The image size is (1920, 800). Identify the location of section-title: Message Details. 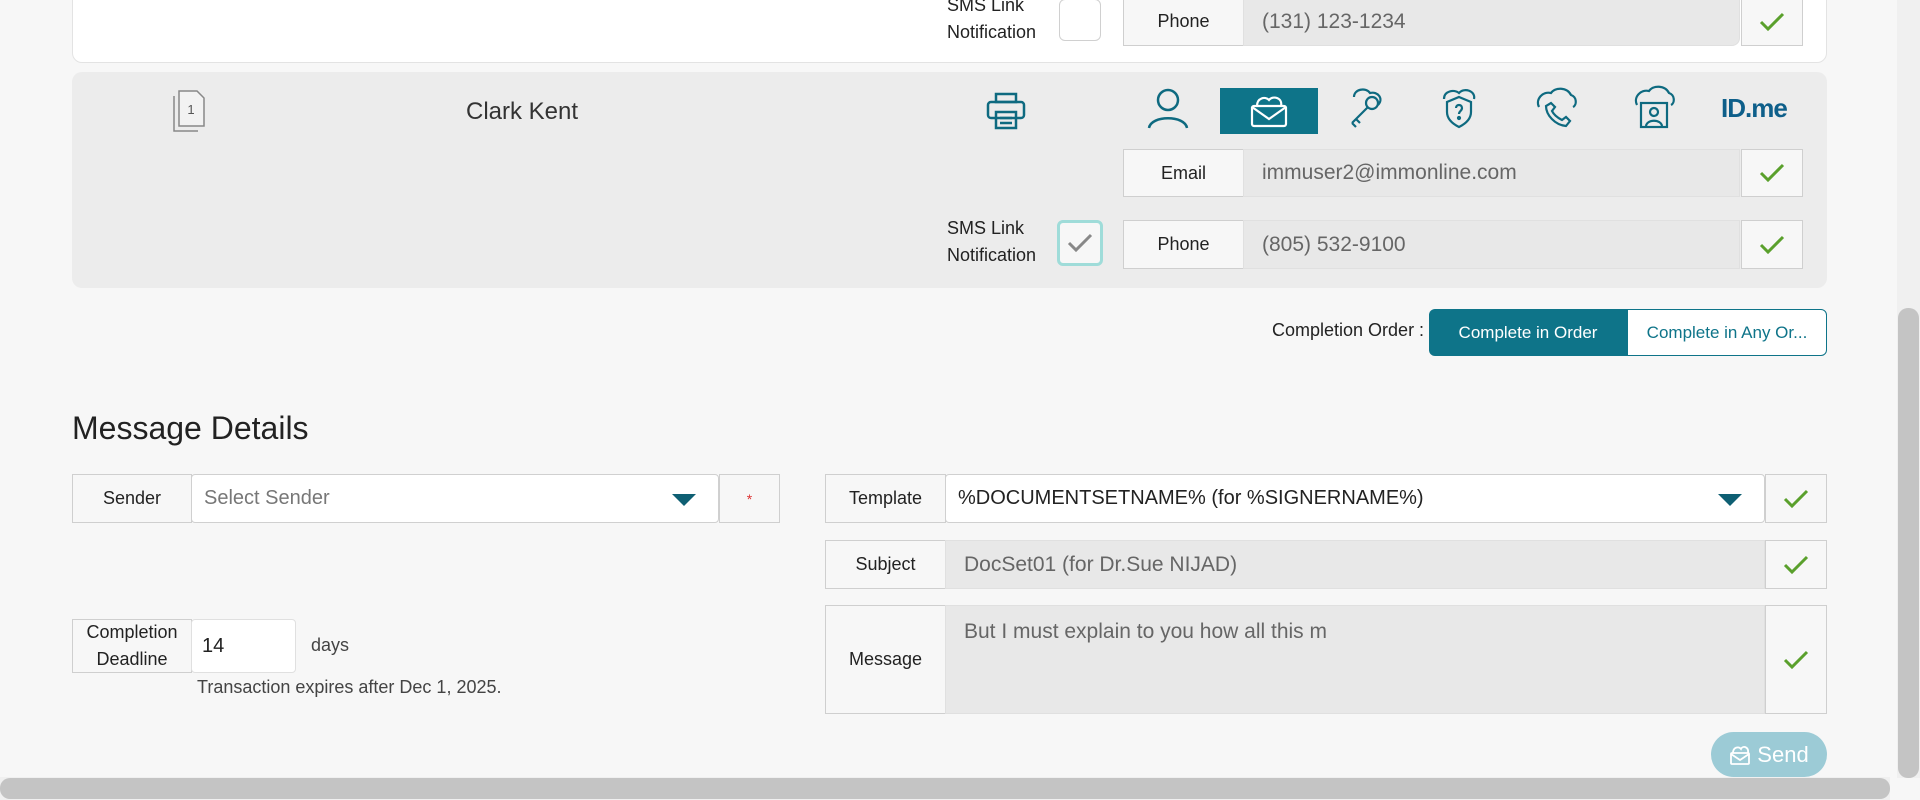
(190, 428).